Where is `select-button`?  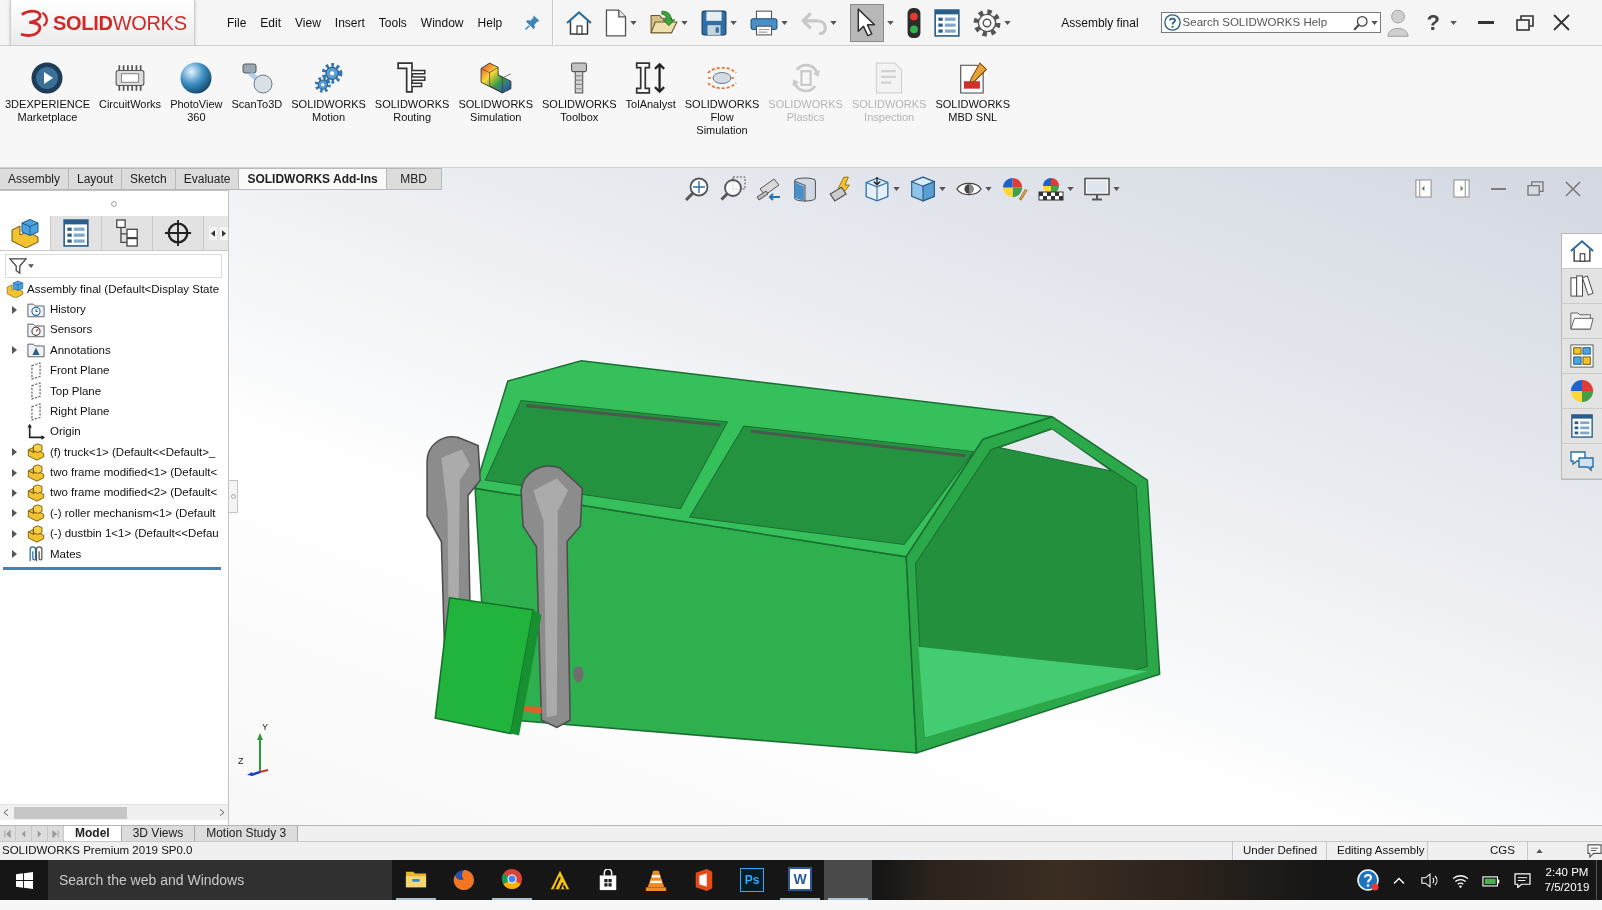 select-button is located at coordinates (867, 22).